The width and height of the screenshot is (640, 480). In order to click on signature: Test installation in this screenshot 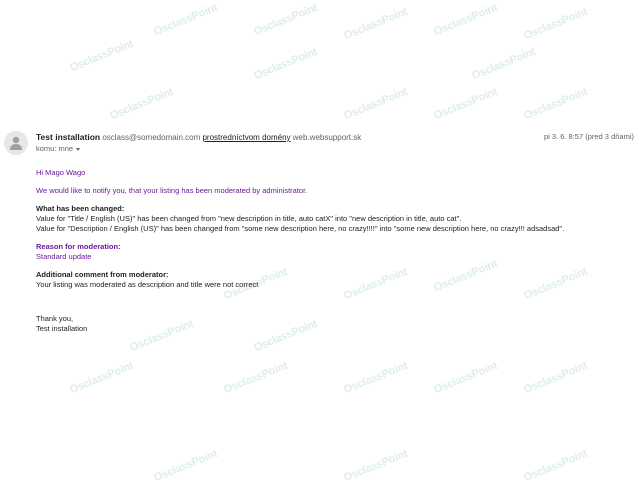, I will do `click(62, 328)`.